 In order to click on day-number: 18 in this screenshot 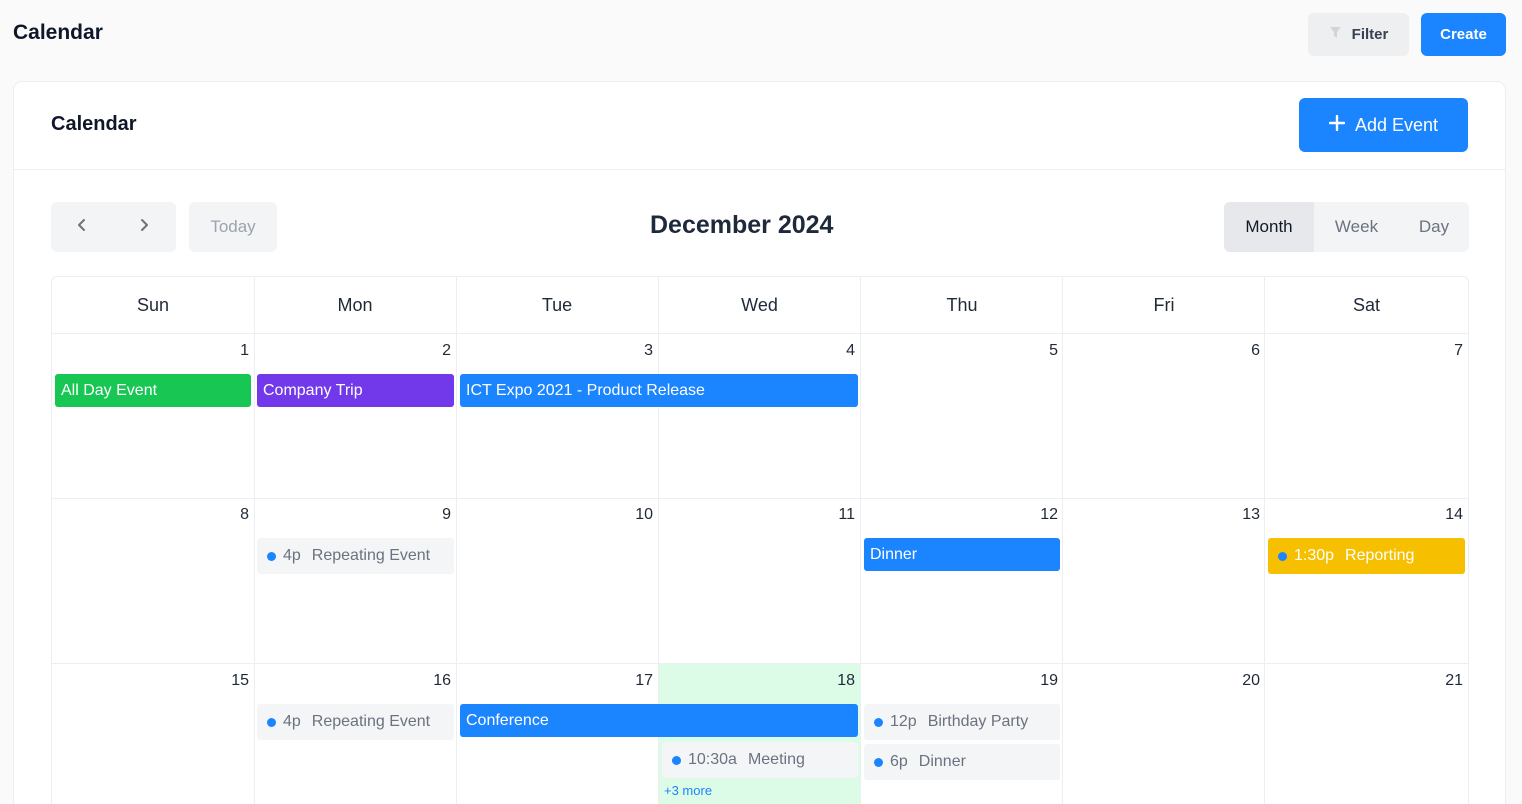, I will do `click(840, 681)`.